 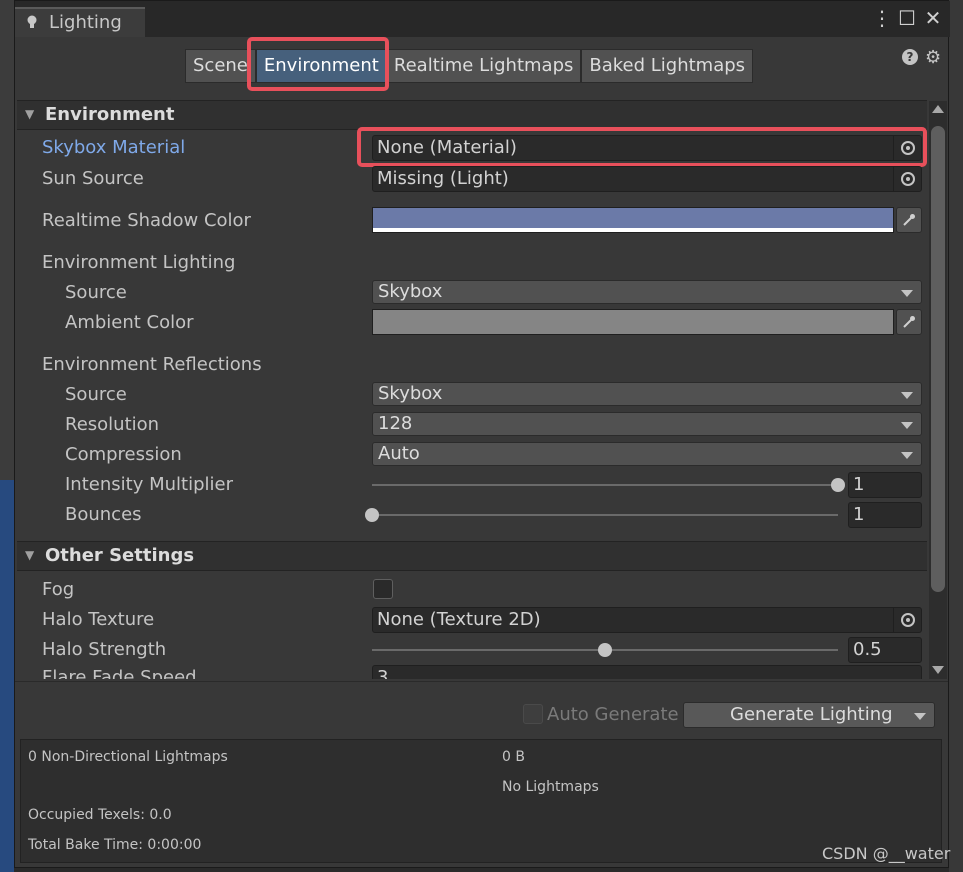 I want to click on tab-scene: Scene, so click(x=220, y=66).